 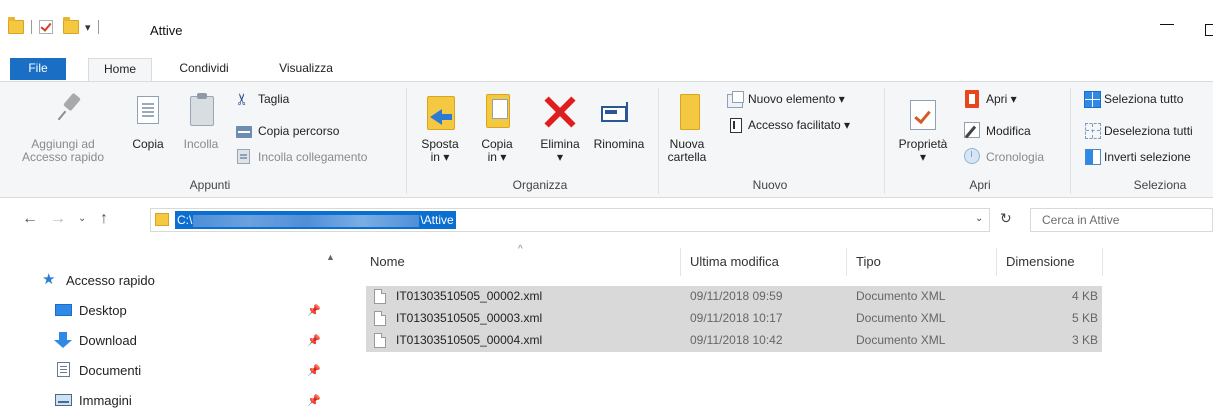 I want to click on group-label-seleziona: Seleziona, so click(x=1160, y=185).